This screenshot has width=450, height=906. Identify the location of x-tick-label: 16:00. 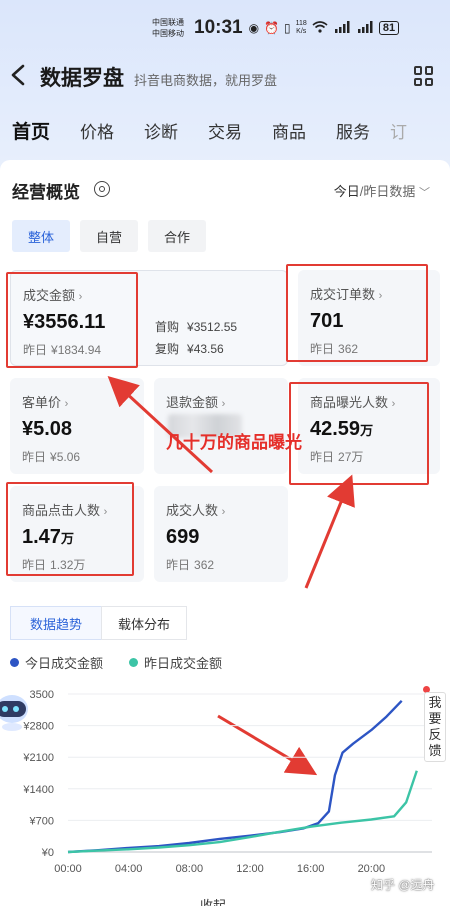
(311, 869).